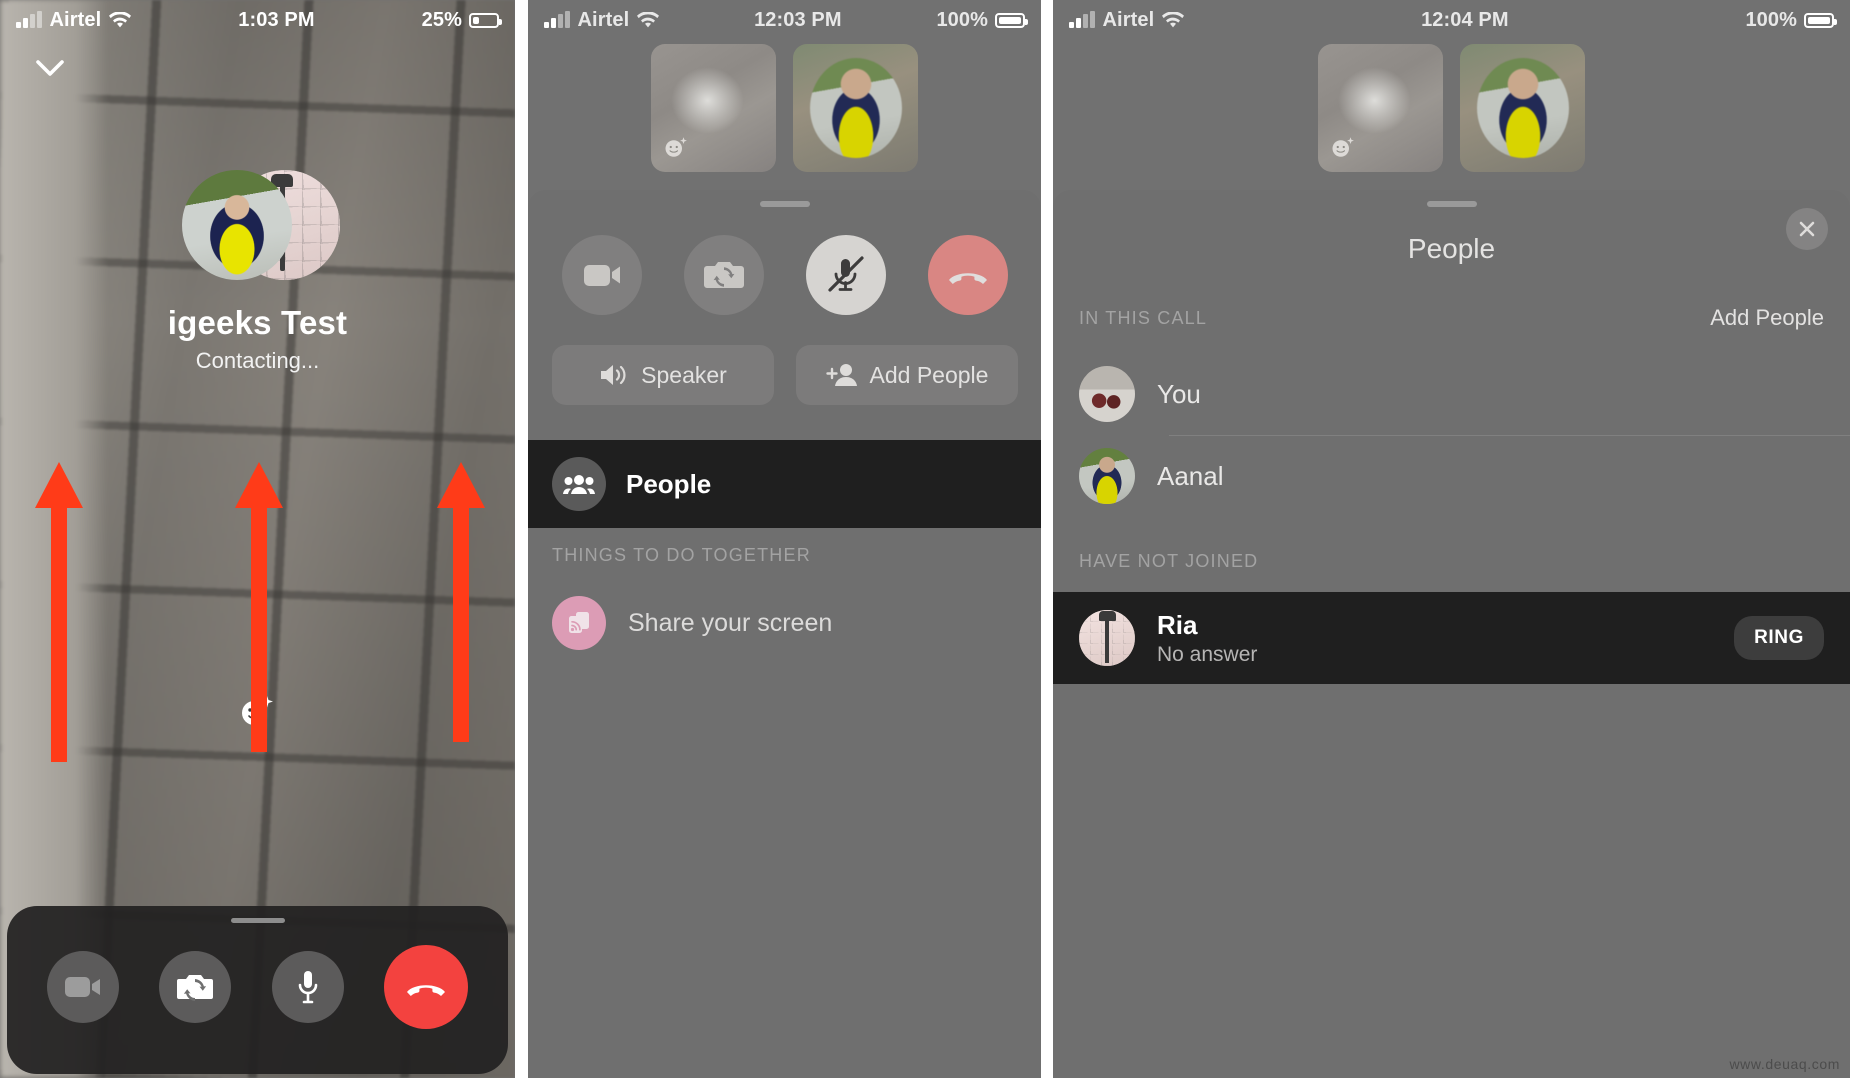  I want to click on participant-name: You, so click(1179, 393).